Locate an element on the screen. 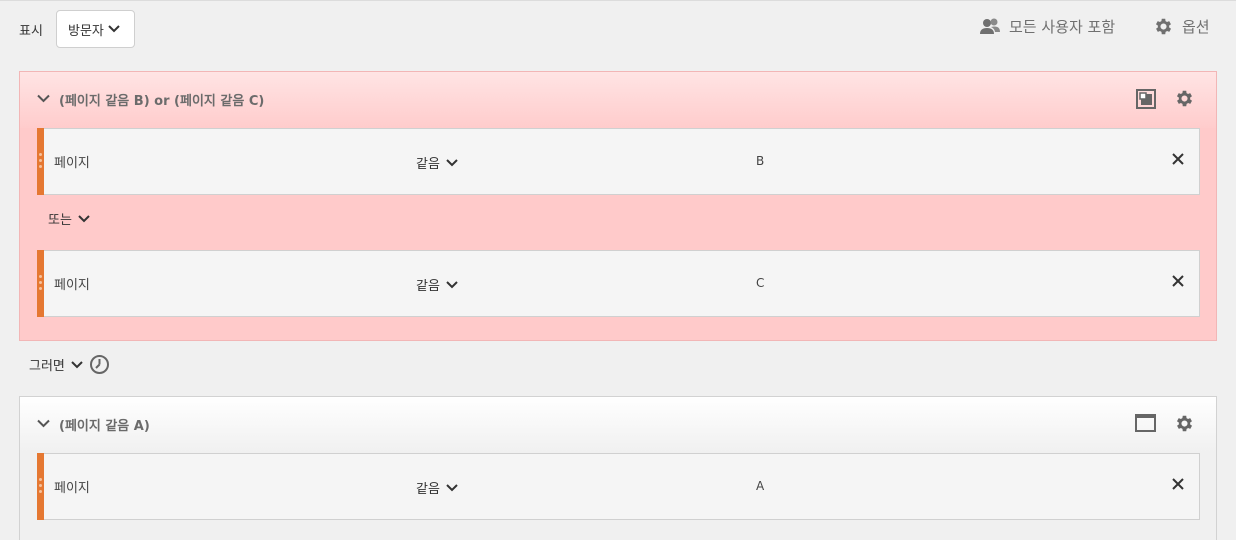  show-label: 표시 is located at coordinates (31, 31).